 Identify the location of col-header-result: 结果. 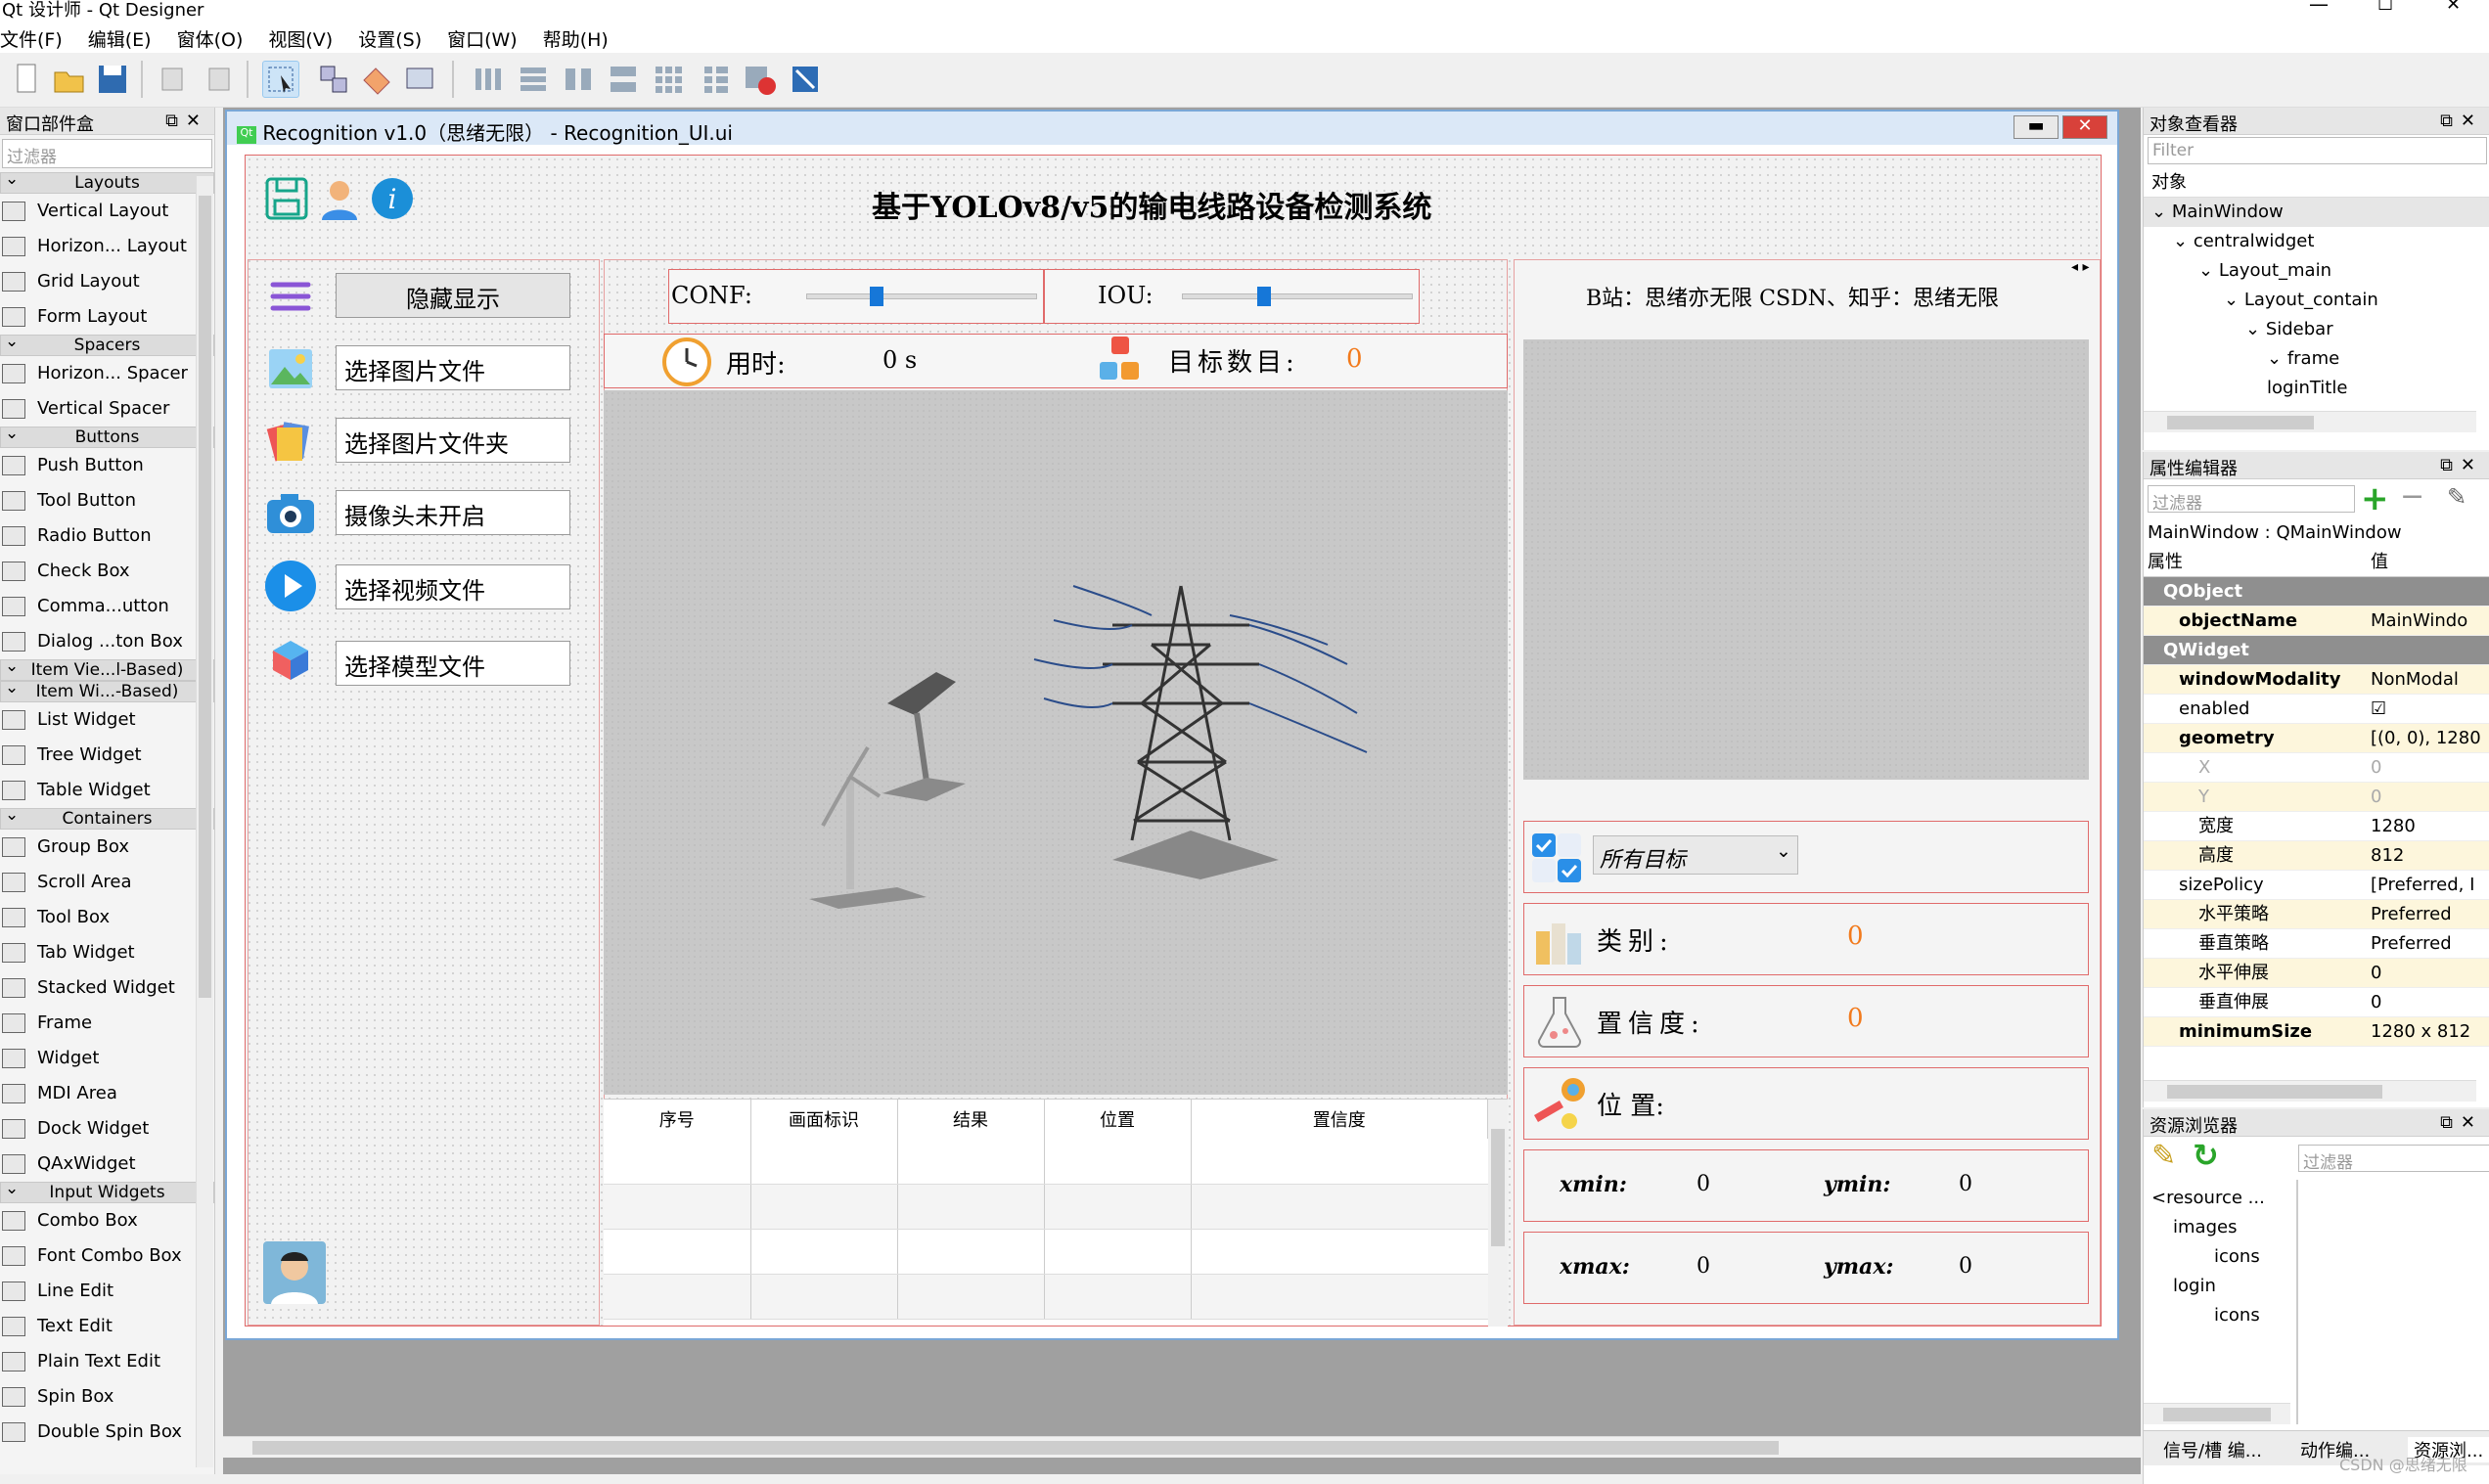
(971, 1119).